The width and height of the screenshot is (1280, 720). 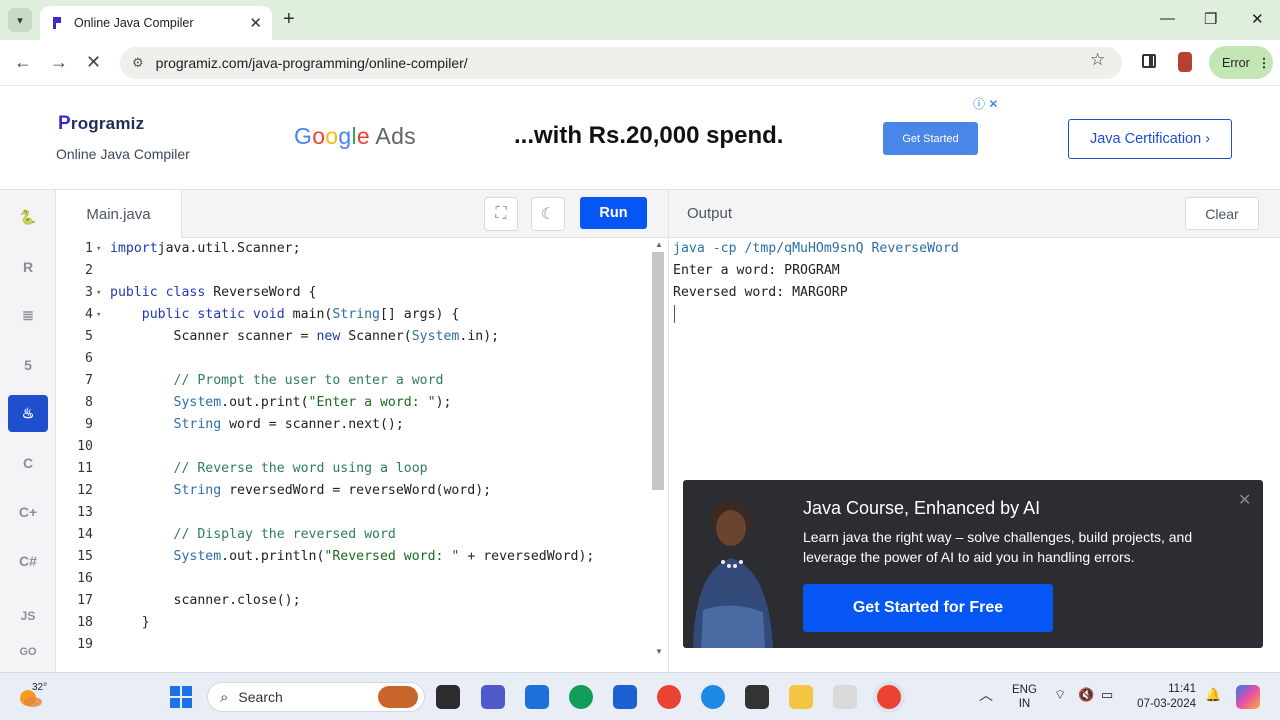 What do you see at coordinates (289, 19) in the screenshot?
I see `new-tab-button: +` at bounding box center [289, 19].